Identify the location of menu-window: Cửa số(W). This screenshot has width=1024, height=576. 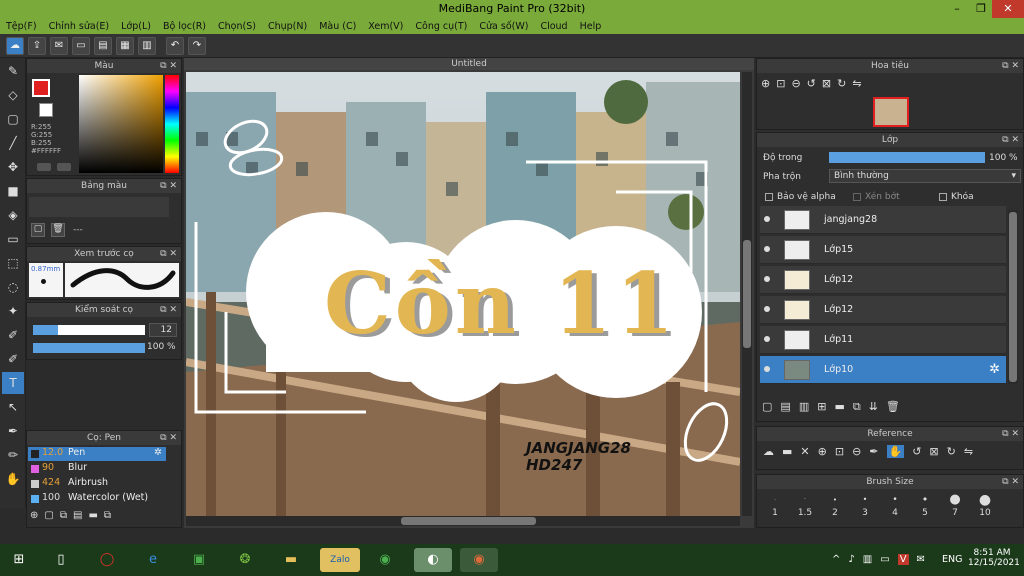
(503, 26).